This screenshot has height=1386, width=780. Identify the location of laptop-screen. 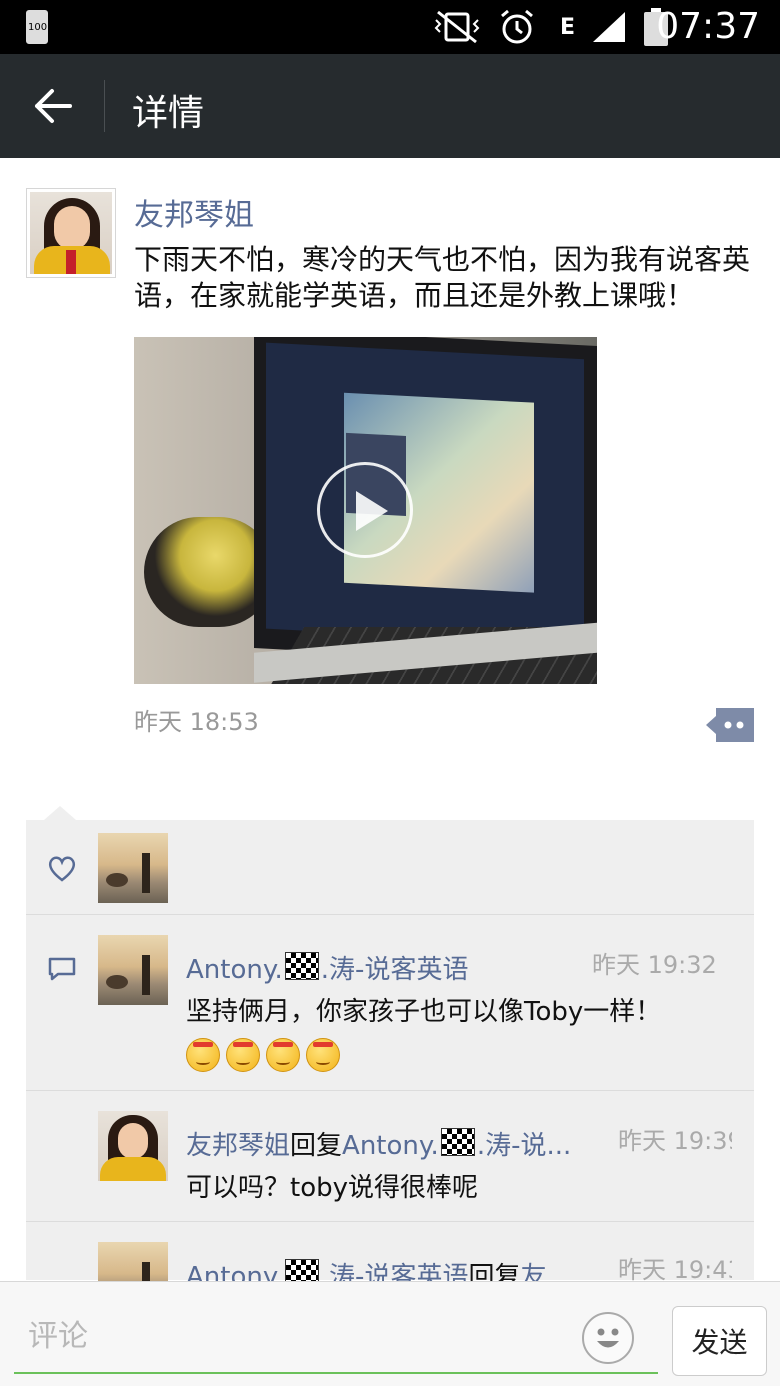
(425, 501).